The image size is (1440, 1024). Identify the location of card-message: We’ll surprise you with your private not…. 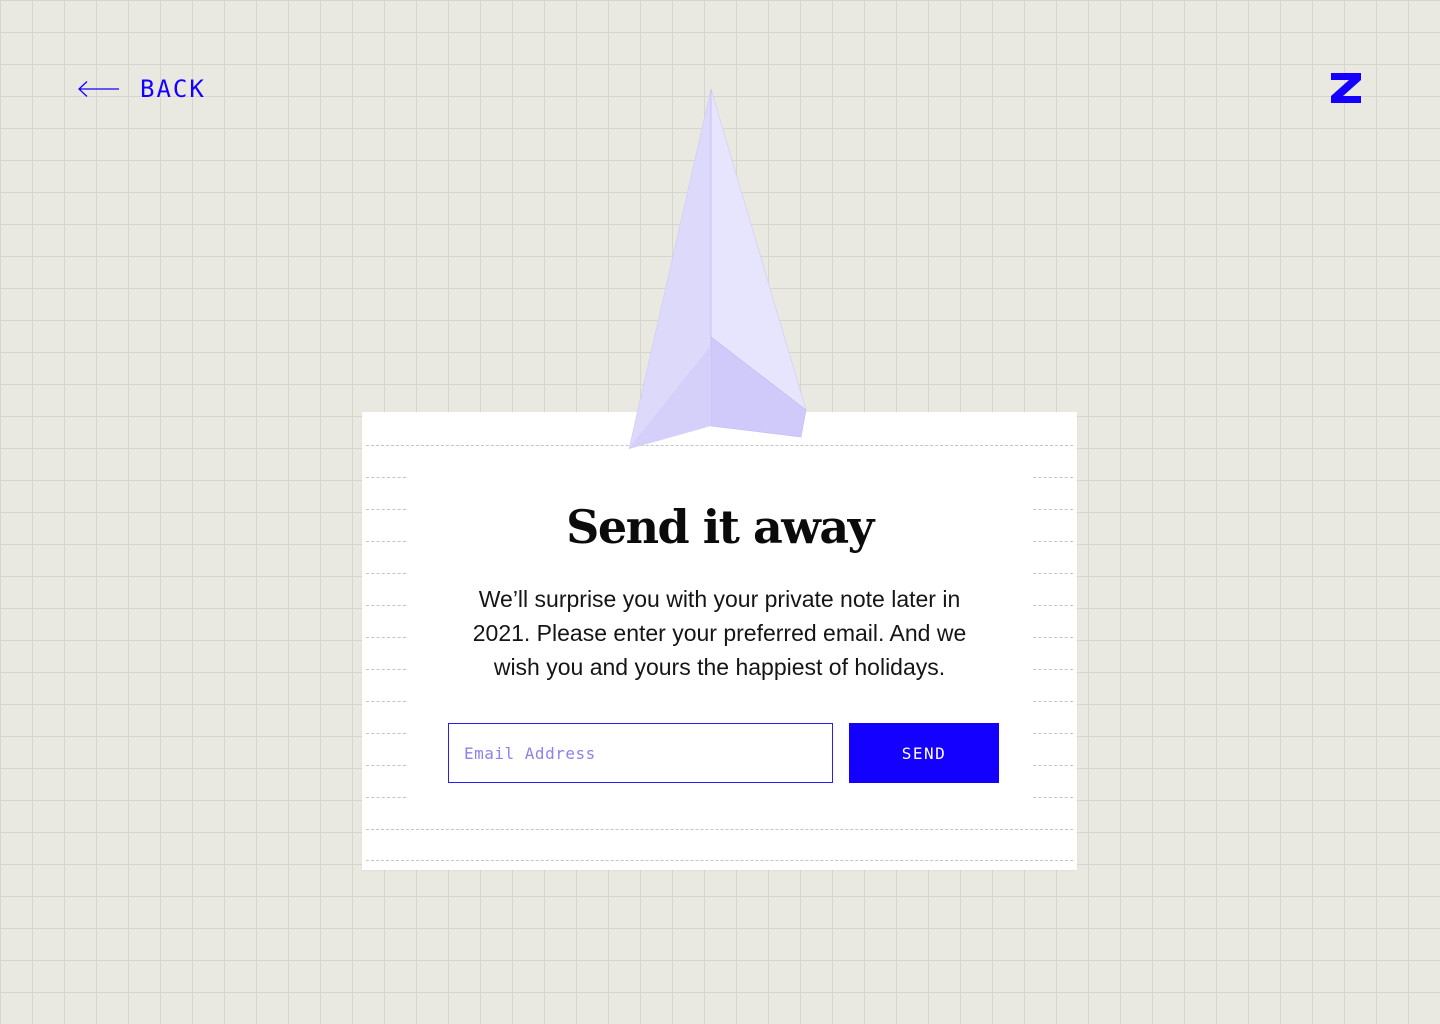
(719, 633).